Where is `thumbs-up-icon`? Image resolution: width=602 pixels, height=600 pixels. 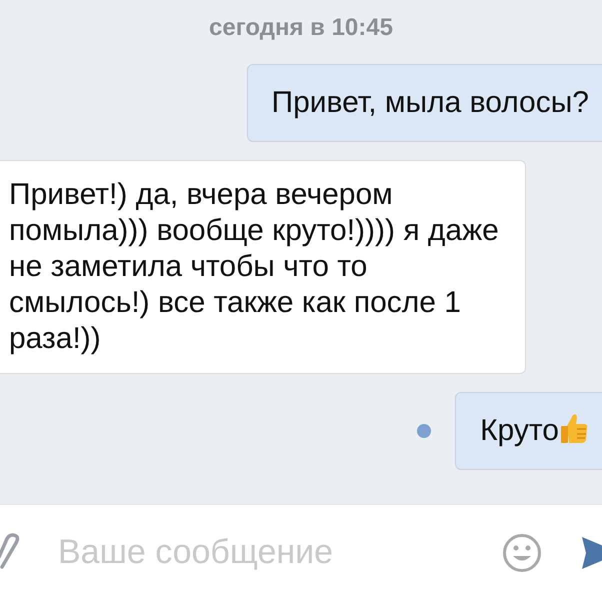 thumbs-up-icon is located at coordinates (574, 428).